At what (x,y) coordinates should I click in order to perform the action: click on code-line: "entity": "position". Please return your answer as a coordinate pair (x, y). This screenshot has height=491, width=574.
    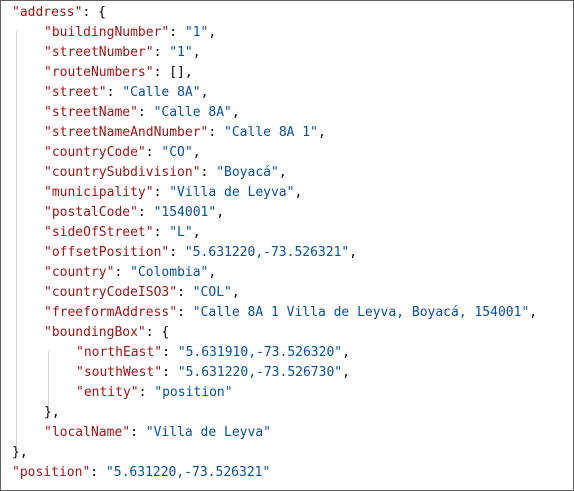
    Looking at the image, I should click on (154, 393).